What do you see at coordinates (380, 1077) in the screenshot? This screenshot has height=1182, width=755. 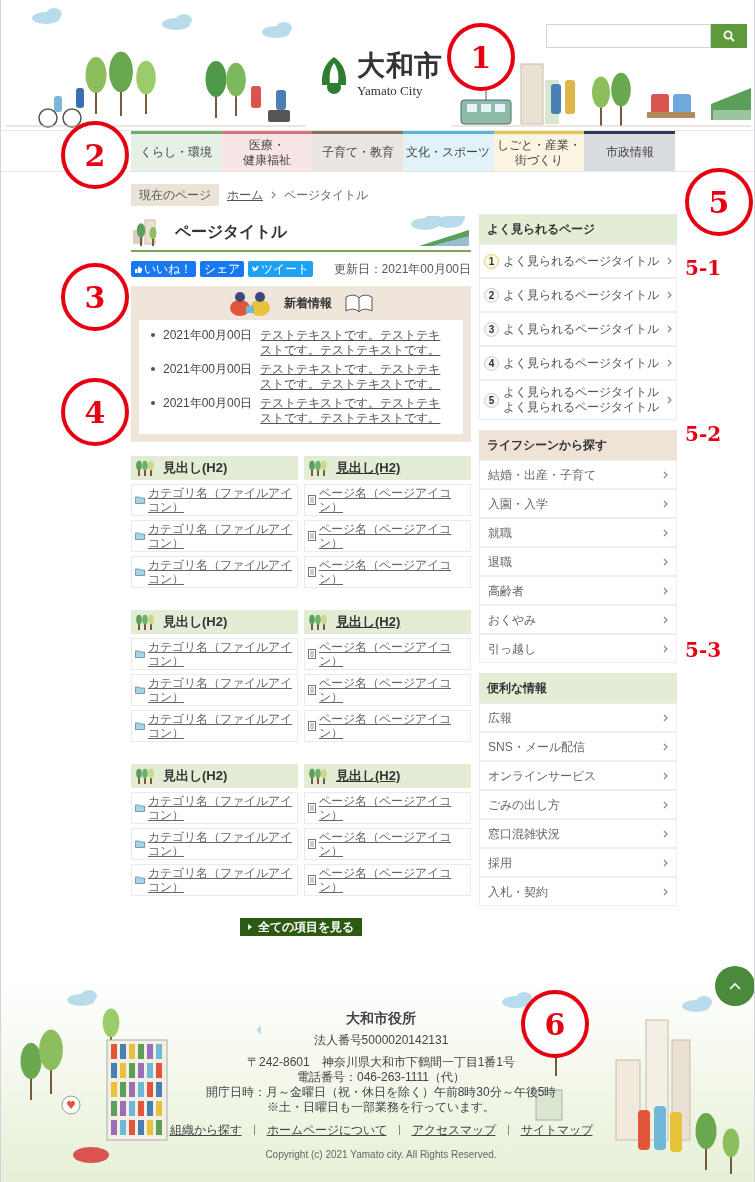 I see `address-line: 電話番号：046-263-1111（代）` at bounding box center [380, 1077].